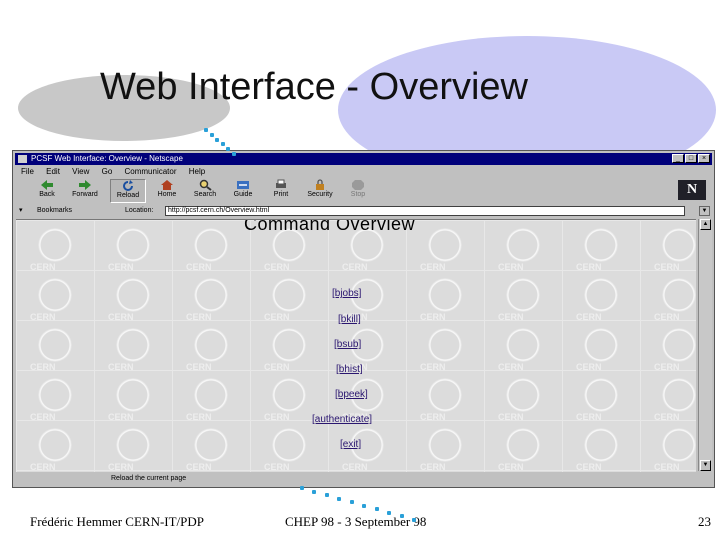 This screenshot has width=720, height=540. Describe the element at coordinates (139, 210) in the screenshot. I see `location-label: Location:` at that location.